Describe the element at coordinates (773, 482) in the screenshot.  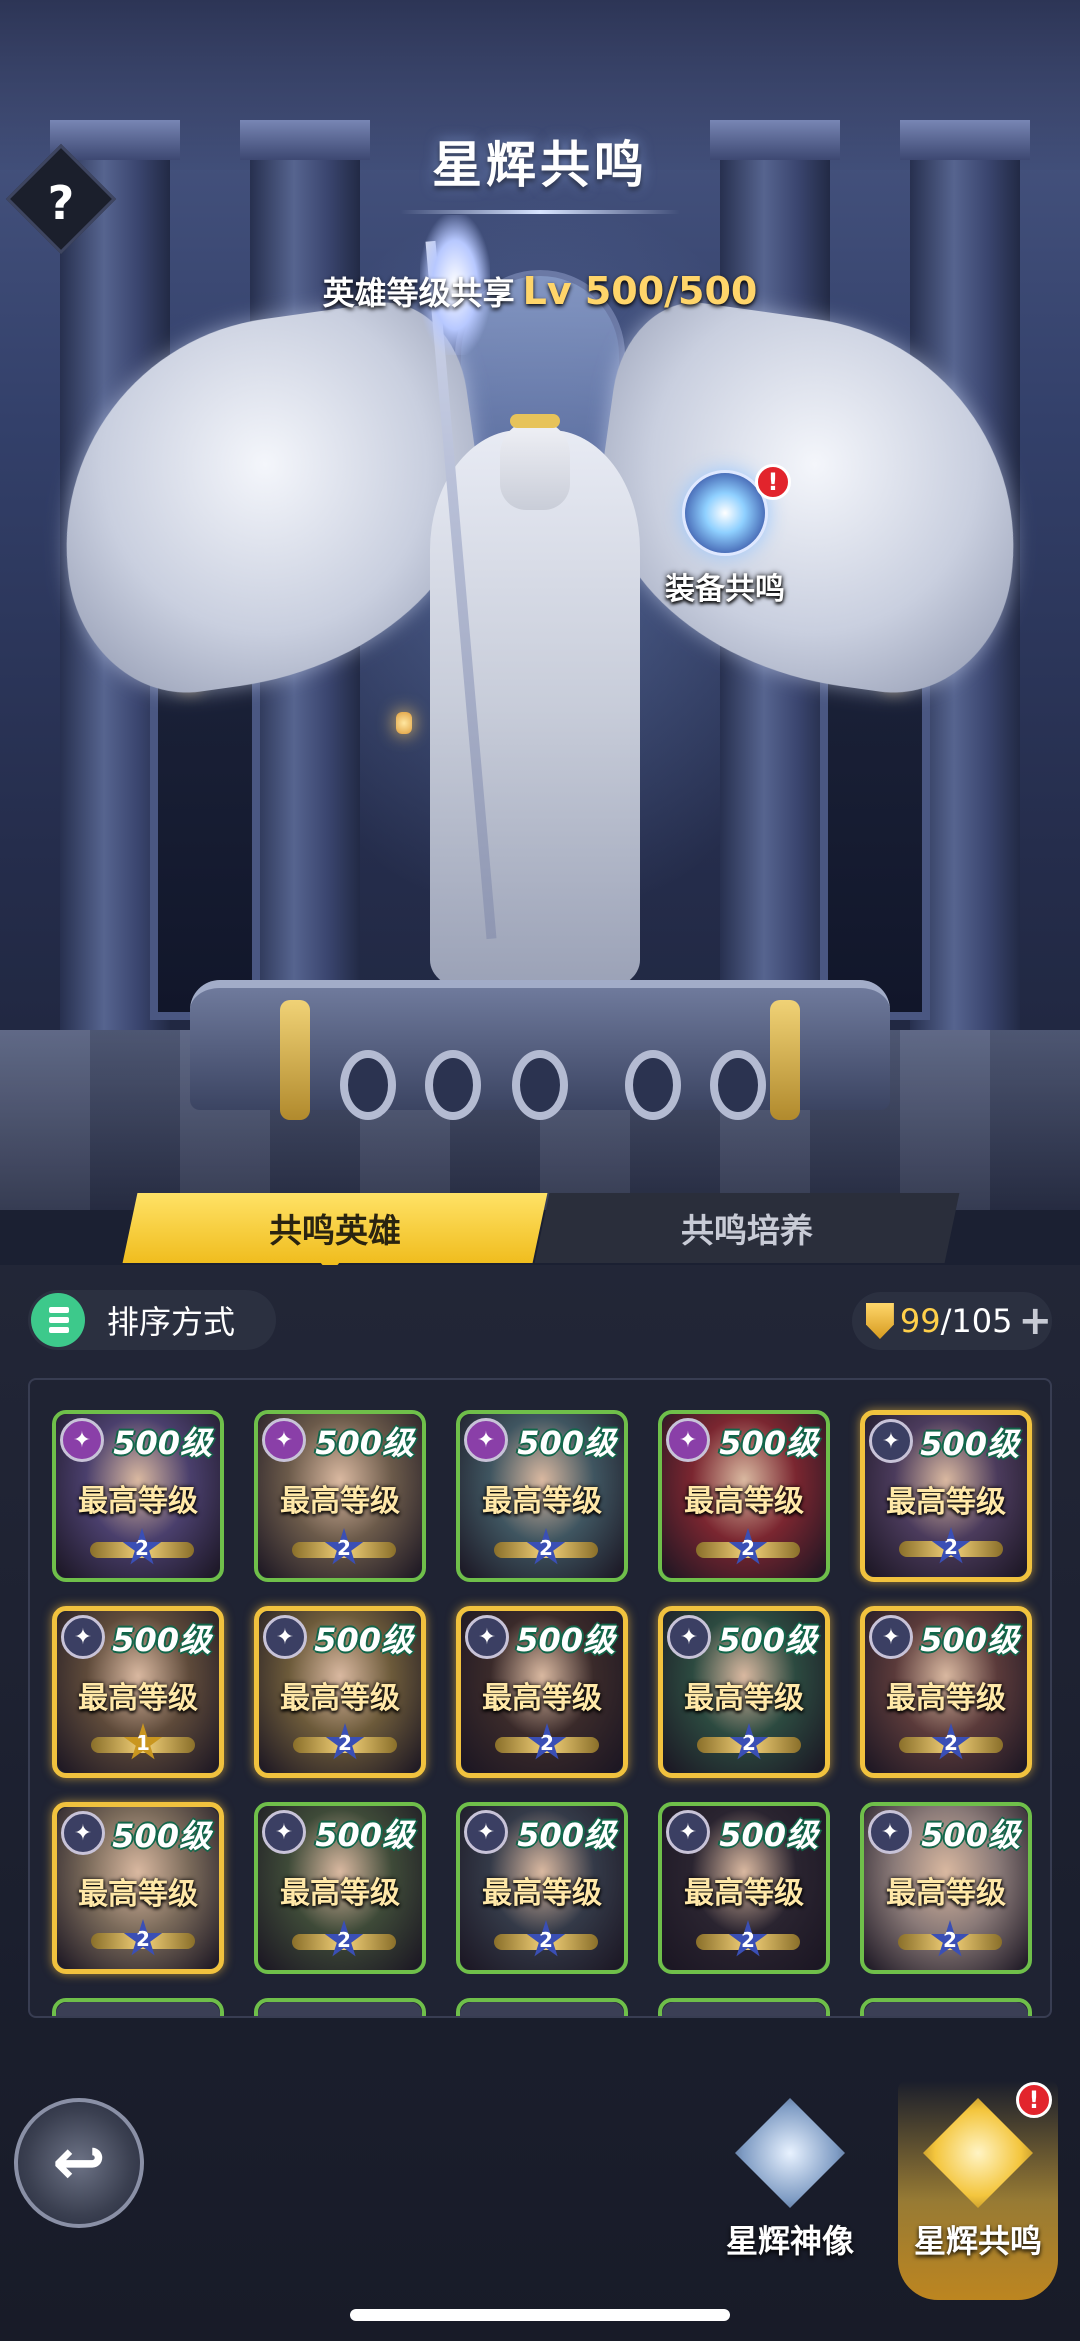
I see `alert-badge: !` at that location.